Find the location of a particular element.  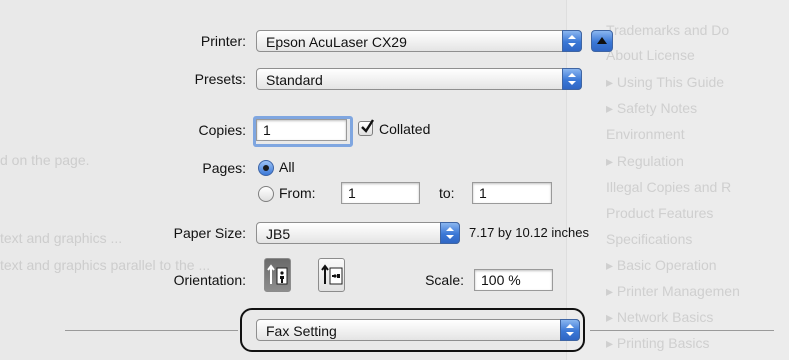

landscape-button is located at coordinates (331, 275).